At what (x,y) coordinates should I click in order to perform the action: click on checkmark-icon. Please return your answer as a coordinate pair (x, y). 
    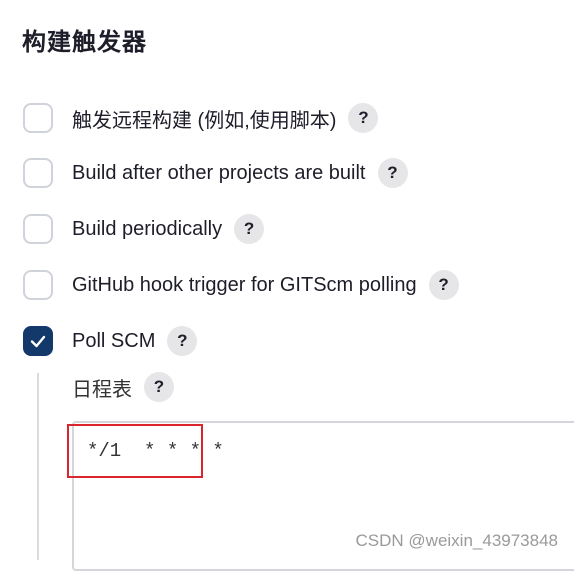
    Looking at the image, I should click on (38, 341).